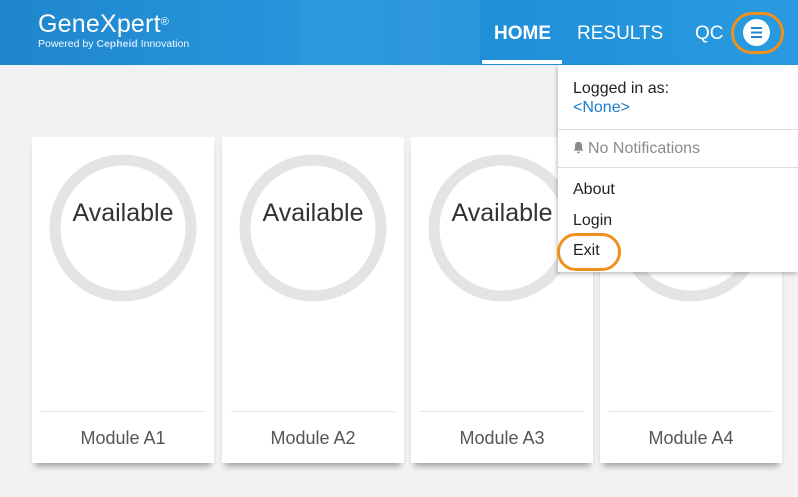 The height and width of the screenshot is (497, 798). Describe the element at coordinates (67, 44) in the screenshot. I see `logo-sub-prefix: Powered by` at that location.